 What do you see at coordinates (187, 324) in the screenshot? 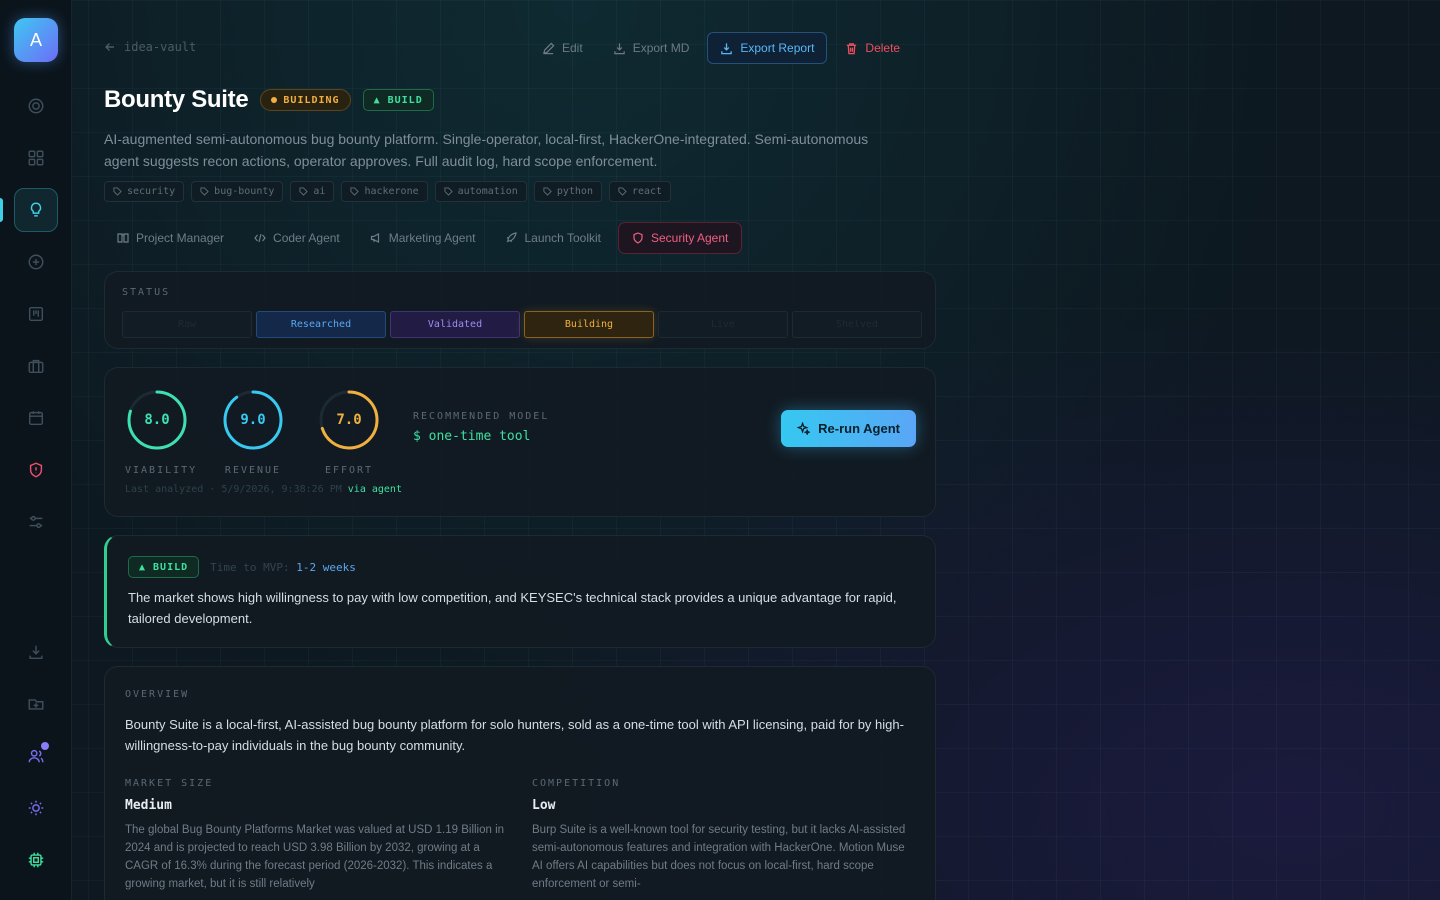
I see `stage-raw: Raw` at bounding box center [187, 324].